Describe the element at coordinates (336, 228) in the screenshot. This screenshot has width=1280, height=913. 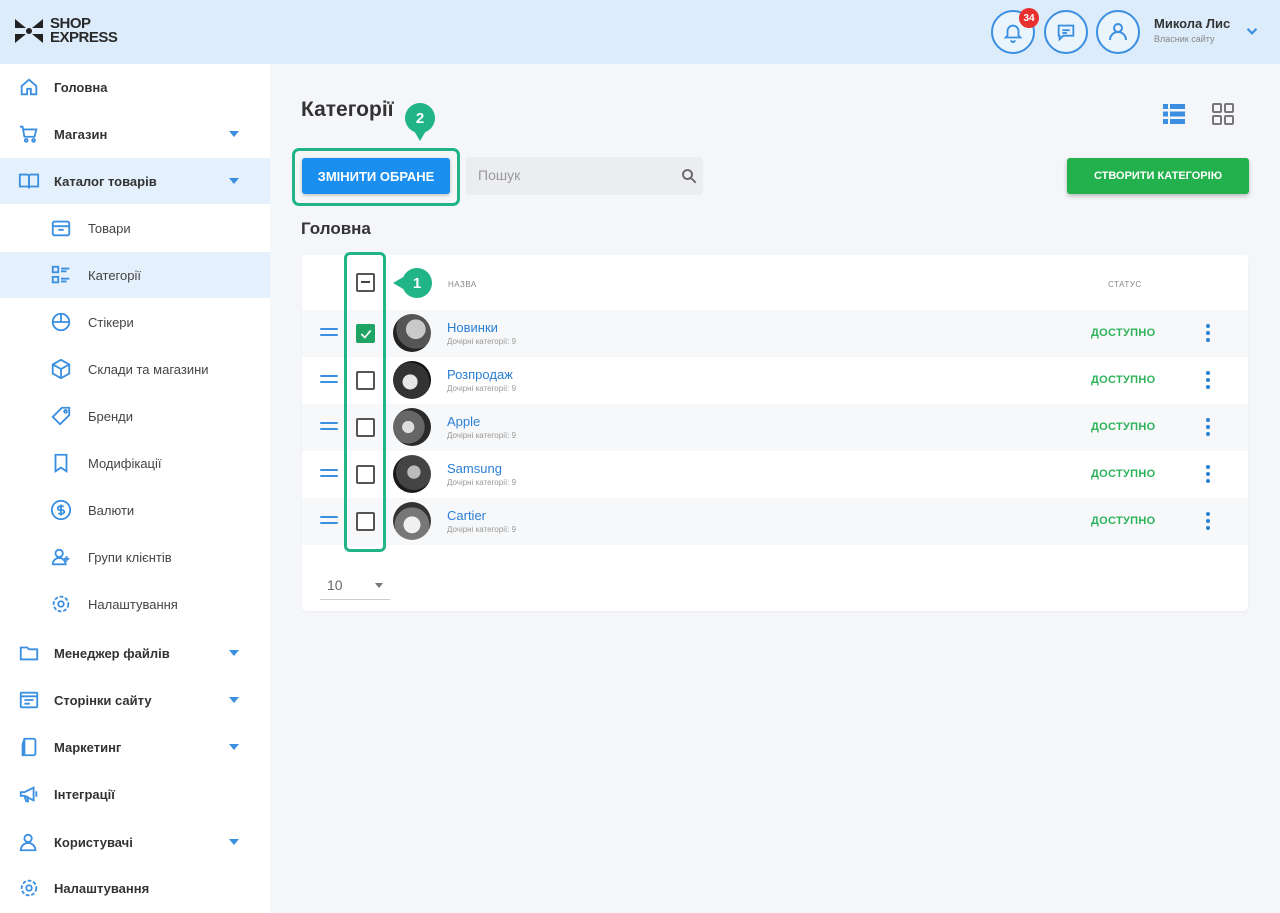
I see `section-title: Головна` at that location.